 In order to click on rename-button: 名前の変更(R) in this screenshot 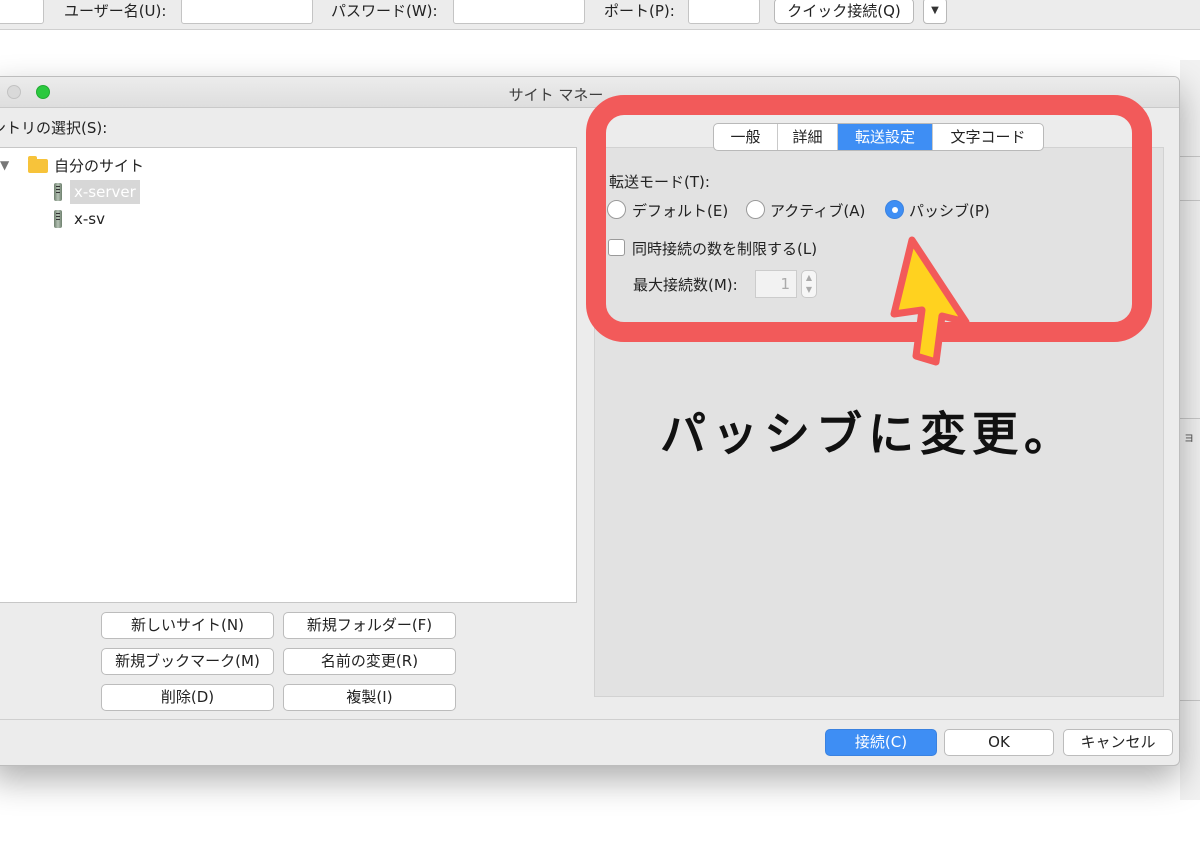, I will do `click(369, 661)`.